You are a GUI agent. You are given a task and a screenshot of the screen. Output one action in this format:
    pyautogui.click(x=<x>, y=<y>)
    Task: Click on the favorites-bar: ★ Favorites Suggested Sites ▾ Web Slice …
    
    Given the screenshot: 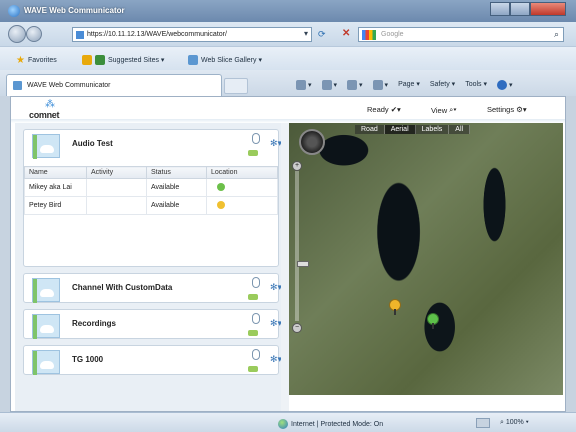 What is the action you would take?
    pyautogui.click(x=288, y=58)
    